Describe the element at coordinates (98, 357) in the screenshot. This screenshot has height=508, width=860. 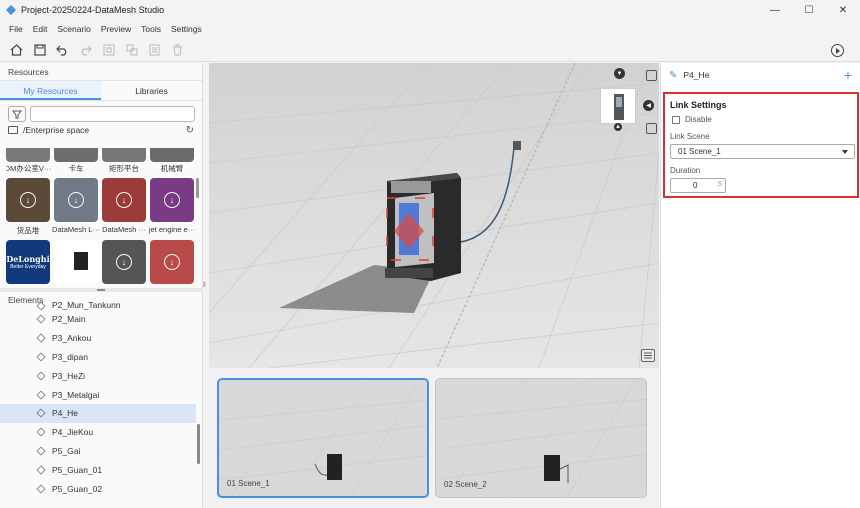
I see `element-row: P3_dipan` at that location.